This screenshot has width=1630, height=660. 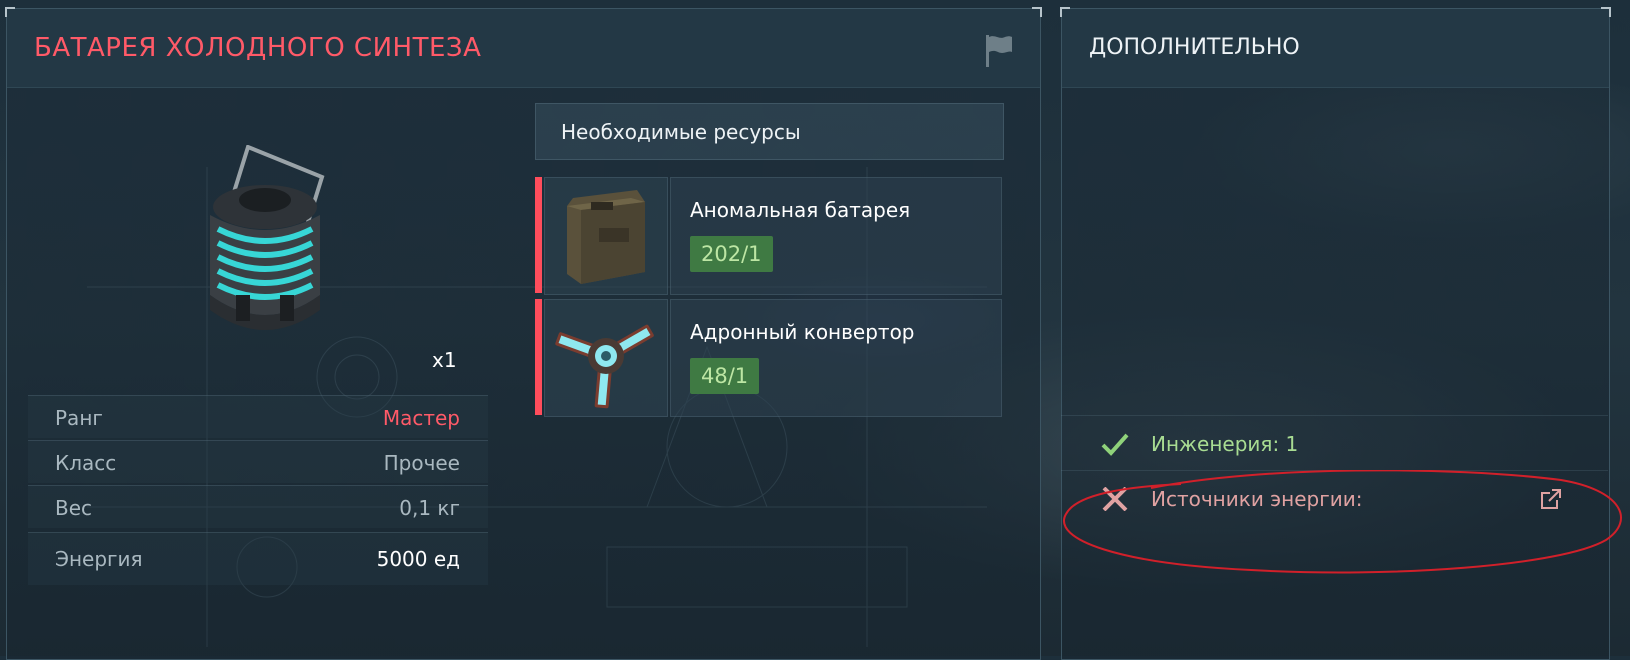 I want to click on panel-header: БАТАРЕЯ ХОЛОДНОГО СИНТЕЗА, so click(x=523, y=48).